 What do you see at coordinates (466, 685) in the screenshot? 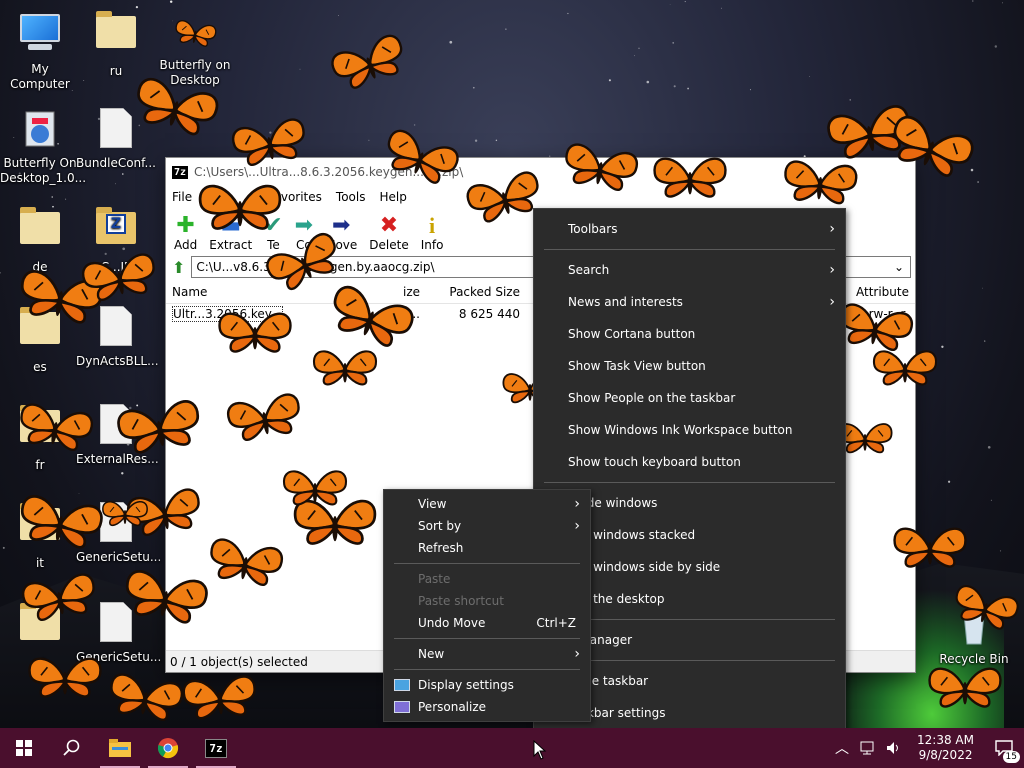
I see `menu-item-label: Display settings` at bounding box center [466, 685].